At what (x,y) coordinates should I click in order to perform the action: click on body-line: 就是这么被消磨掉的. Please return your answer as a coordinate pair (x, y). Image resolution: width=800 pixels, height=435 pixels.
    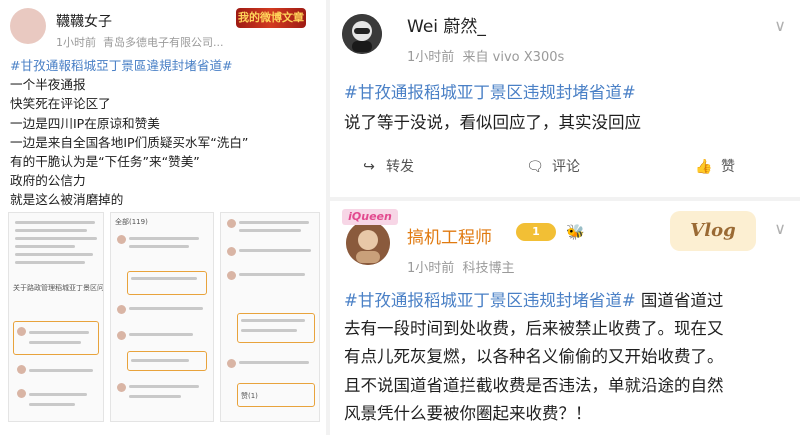
    Looking at the image, I should click on (67, 200).